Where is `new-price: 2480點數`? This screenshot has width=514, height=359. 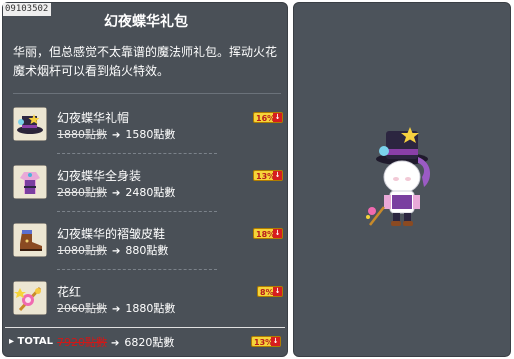
new-price: 2480點數 is located at coordinates (150, 192).